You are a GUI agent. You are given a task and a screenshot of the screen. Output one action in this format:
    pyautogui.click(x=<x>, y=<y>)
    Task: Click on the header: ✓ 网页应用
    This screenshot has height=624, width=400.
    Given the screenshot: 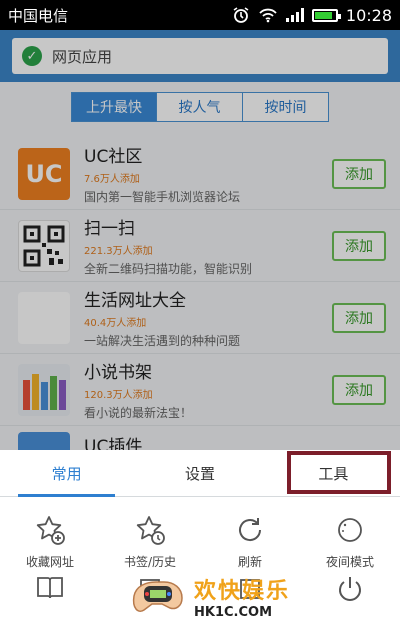 What is the action you would take?
    pyautogui.click(x=200, y=56)
    